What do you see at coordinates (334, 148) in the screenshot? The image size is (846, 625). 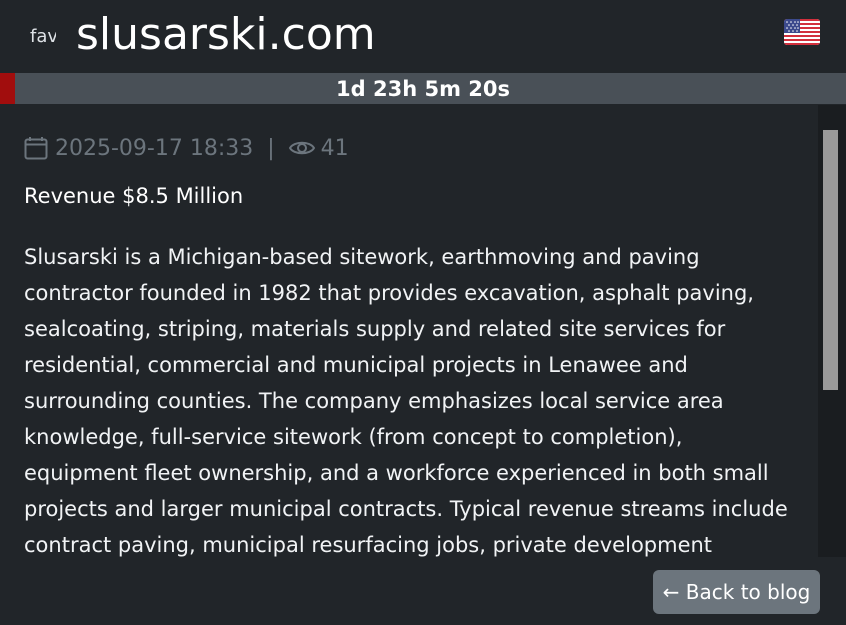 I see `view-count: 41` at bounding box center [334, 148].